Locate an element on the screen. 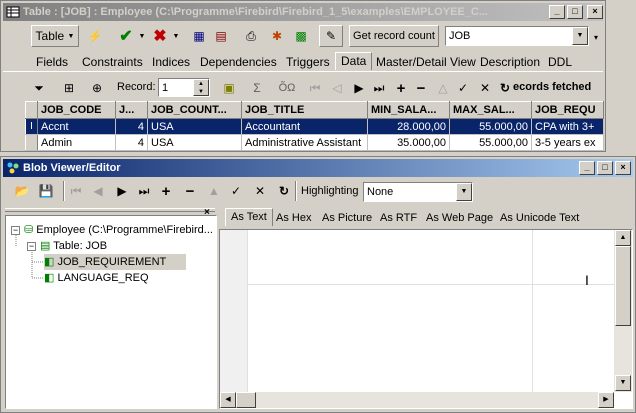 The height and width of the screenshot is (413, 636). rollback-dropdown-icon: ▼ is located at coordinates (176, 36).